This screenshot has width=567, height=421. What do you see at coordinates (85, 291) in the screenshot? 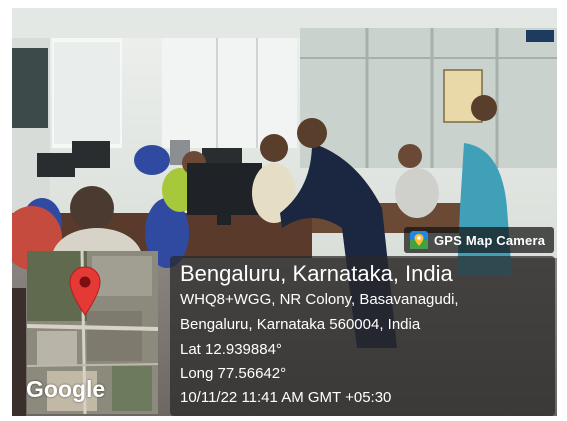
I see `map-marker-icon` at bounding box center [85, 291].